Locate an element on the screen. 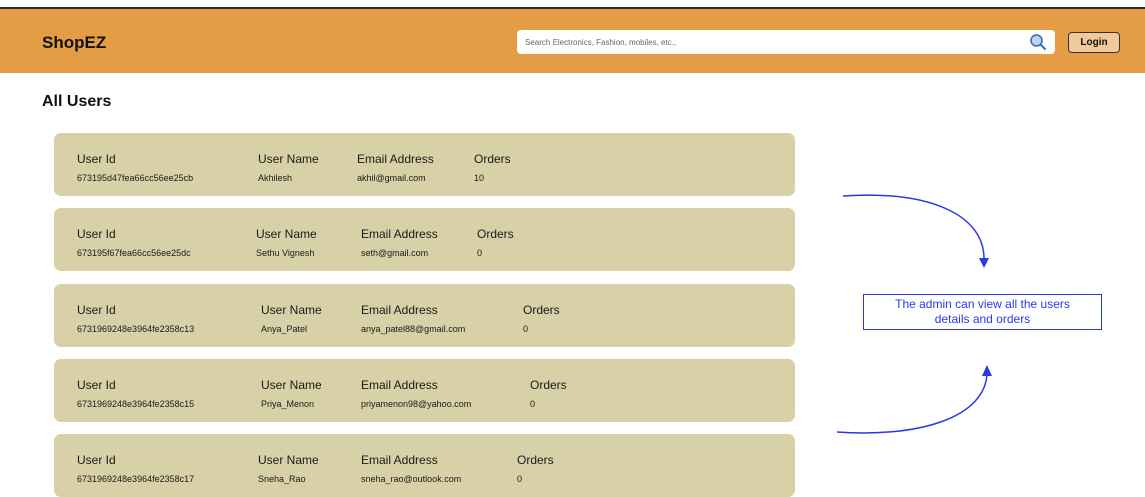  user-id-value: 6731969248e3964fe2358c17 is located at coordinates (136, 479).